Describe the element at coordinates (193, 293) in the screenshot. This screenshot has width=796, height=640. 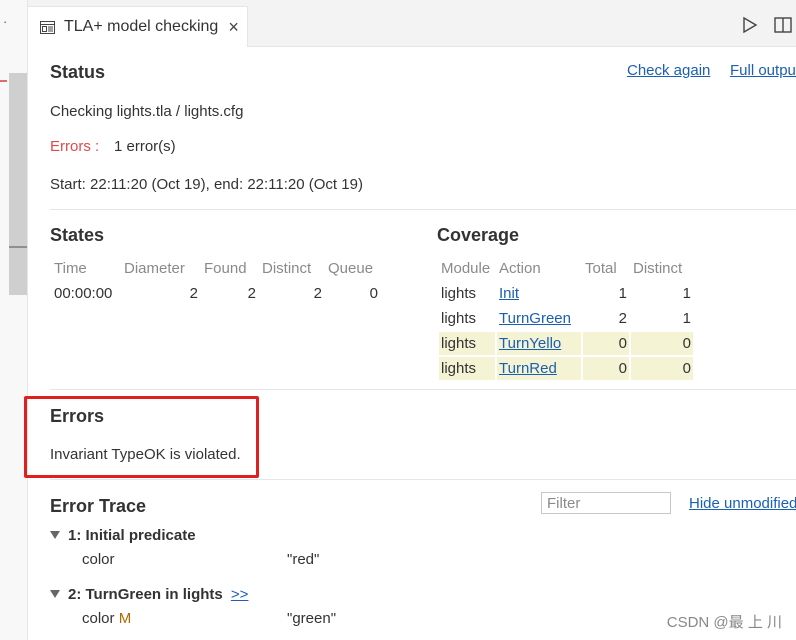
I see `states-diameter: 2` at that location.